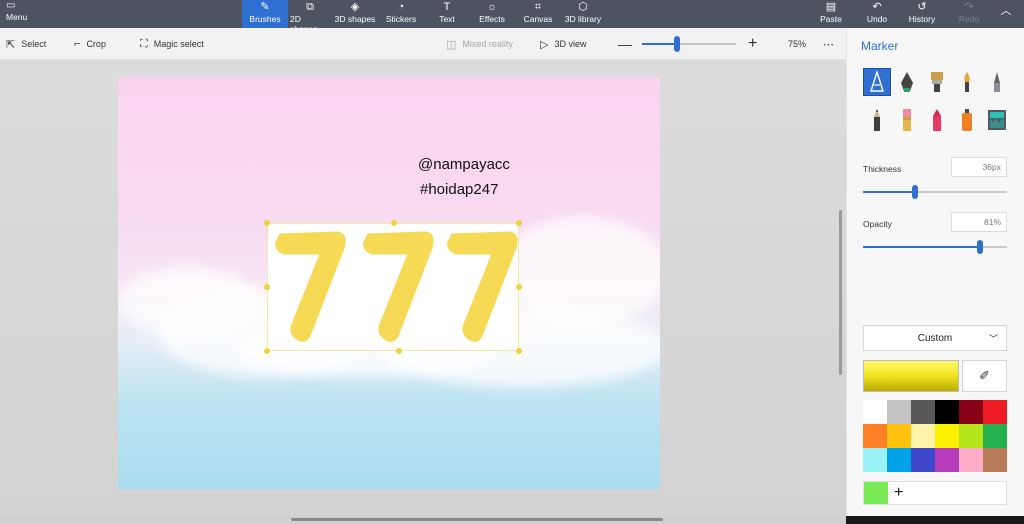 Image resolution: width=1024 pixels, height=524 pixels. I want to click on eyedropper-button: ✐, so click(984, 376).